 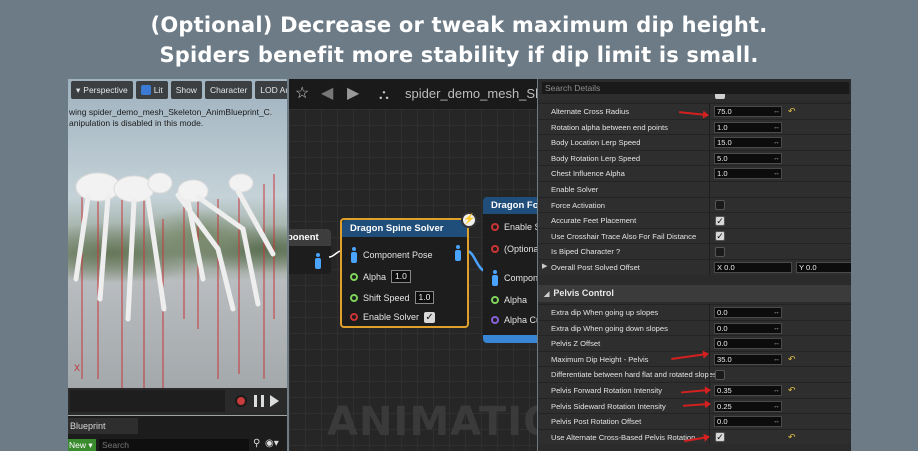 What do you see at coordinates (578, 205) in the screenshot?
I see `property-label: Force Activation` at bounding box center [578, 205].